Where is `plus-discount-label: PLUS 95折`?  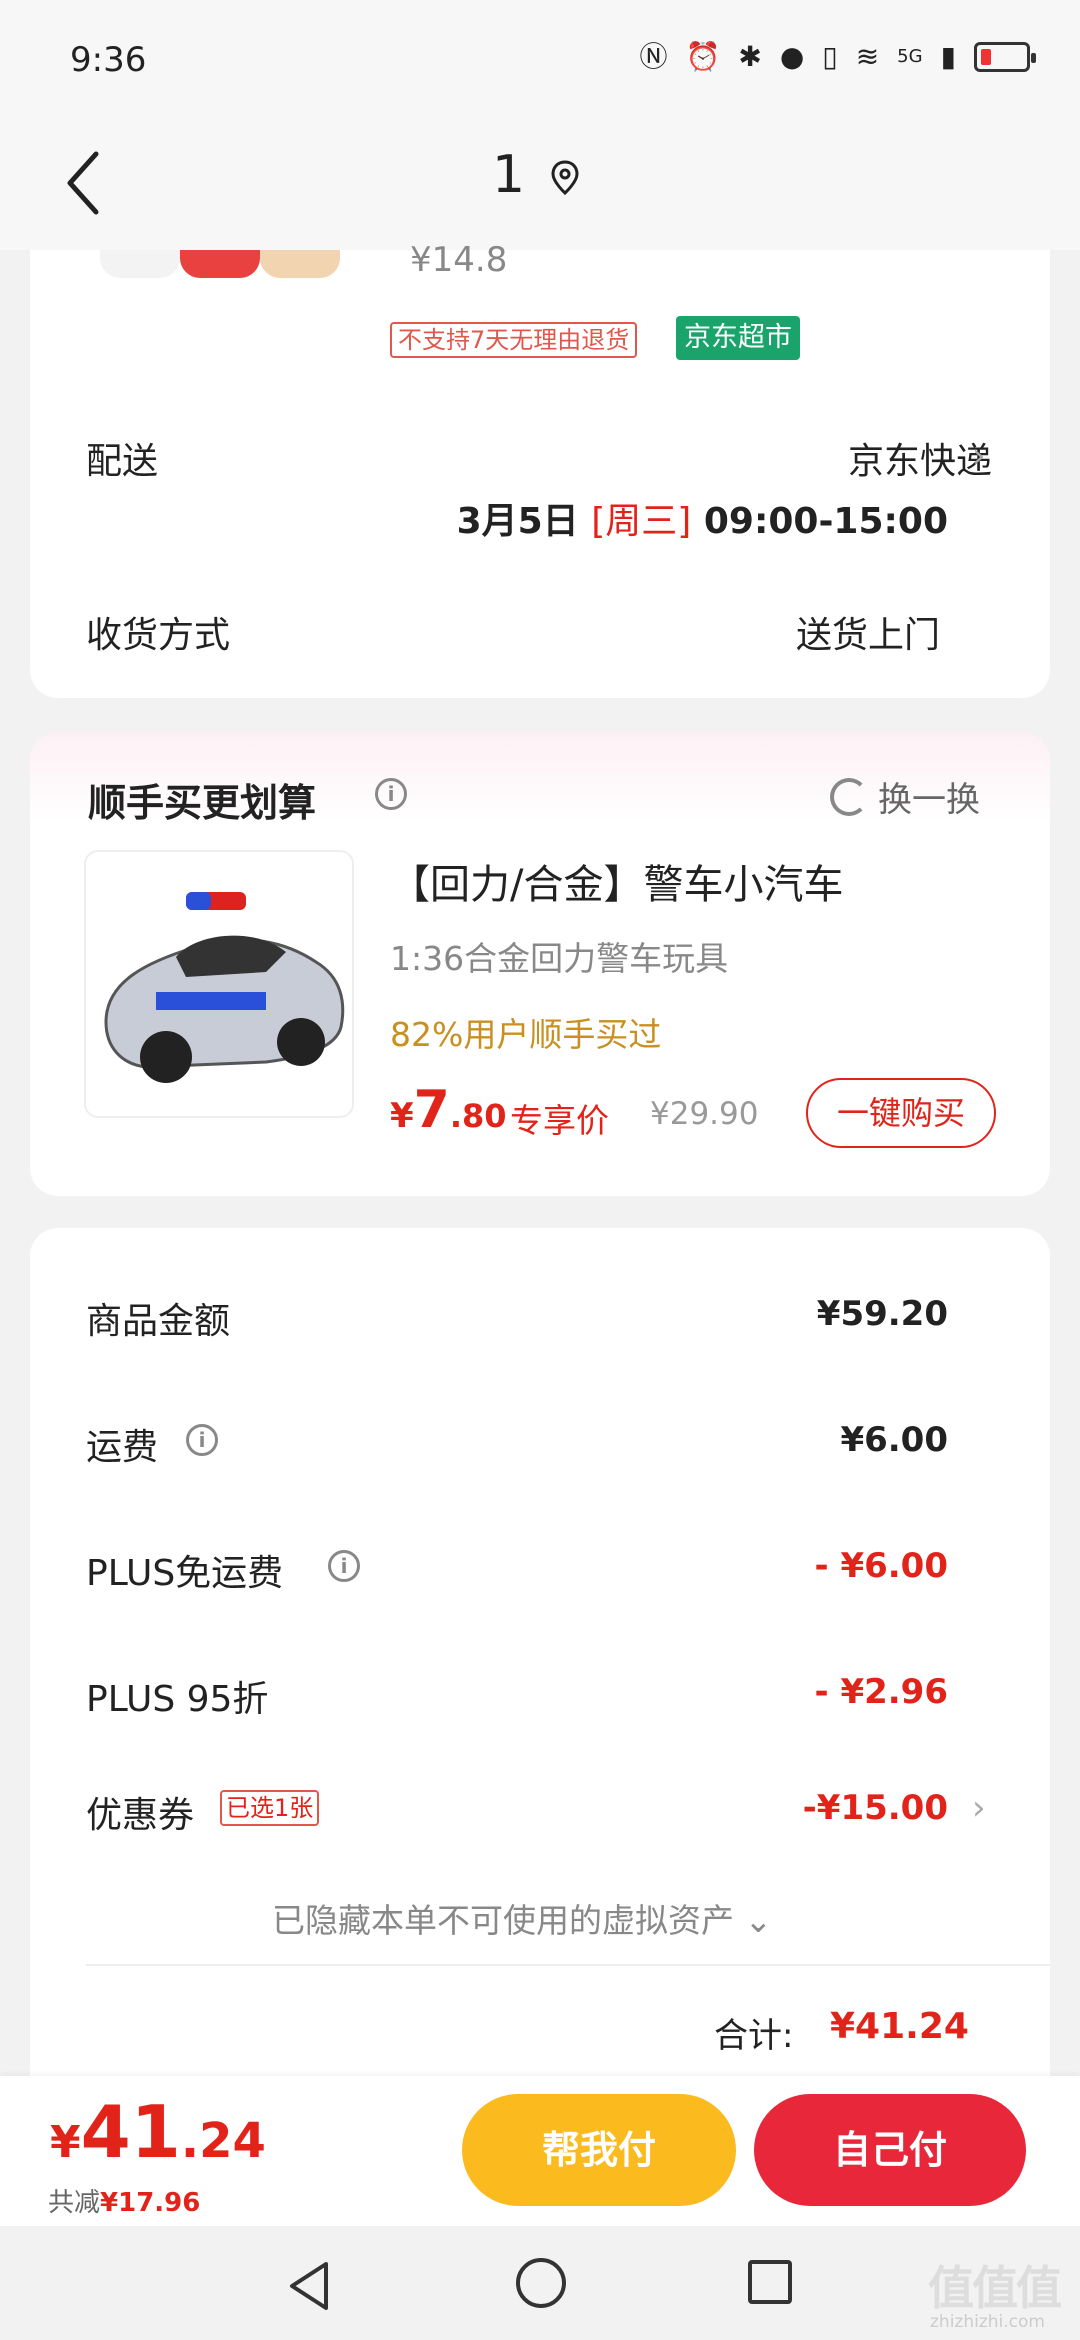
plus-discount-label: PLUS 95折 is located at coordinates (177, 1699).